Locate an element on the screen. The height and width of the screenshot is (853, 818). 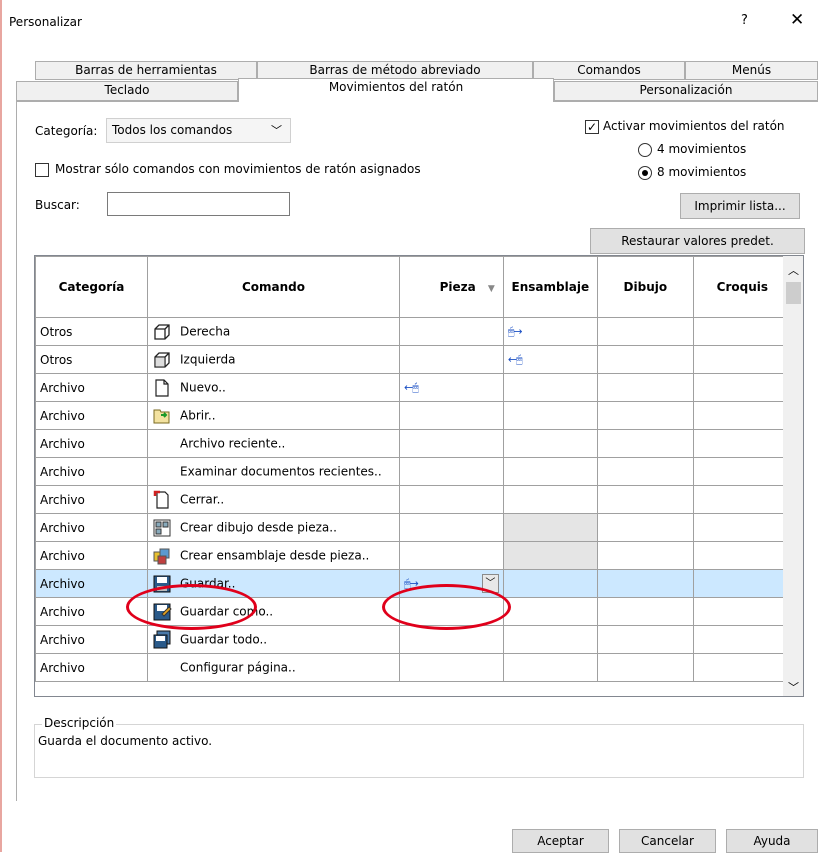
table-row: Otros Derecha 🖱→ is located at coordinates (413, 331).